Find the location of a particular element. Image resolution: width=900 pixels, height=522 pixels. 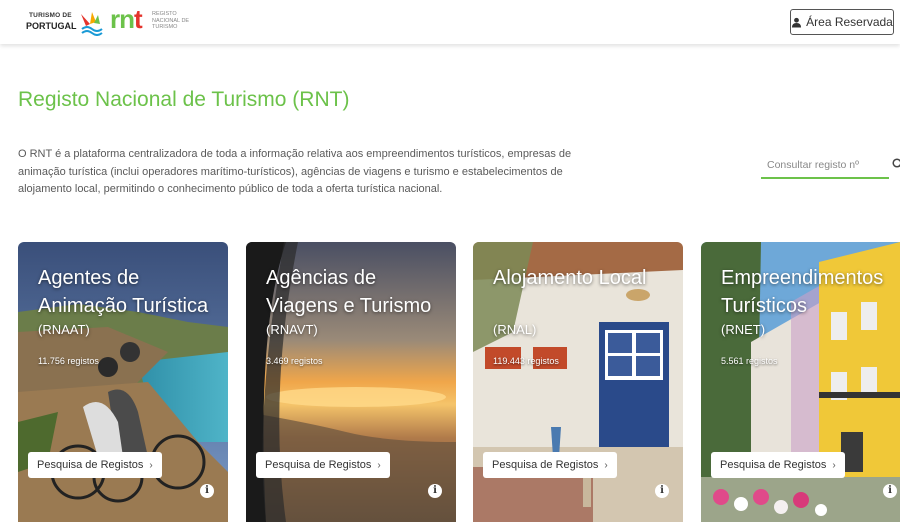

rnt-logo: rnt REGISTO NACIONAL DE TURISMO is located at coordinates (155, 20).